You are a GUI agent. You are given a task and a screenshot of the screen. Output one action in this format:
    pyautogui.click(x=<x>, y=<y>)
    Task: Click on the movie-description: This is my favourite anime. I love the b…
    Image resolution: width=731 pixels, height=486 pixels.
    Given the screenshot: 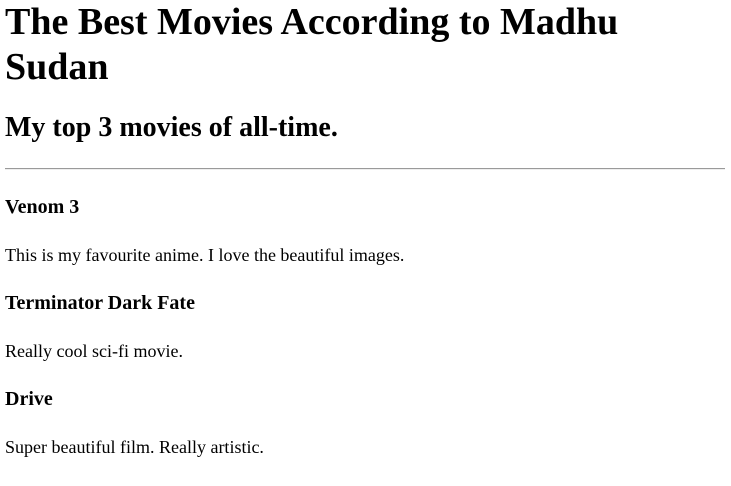 What is the action you would take?
    pyautogui.click(x=205, y=255)
    